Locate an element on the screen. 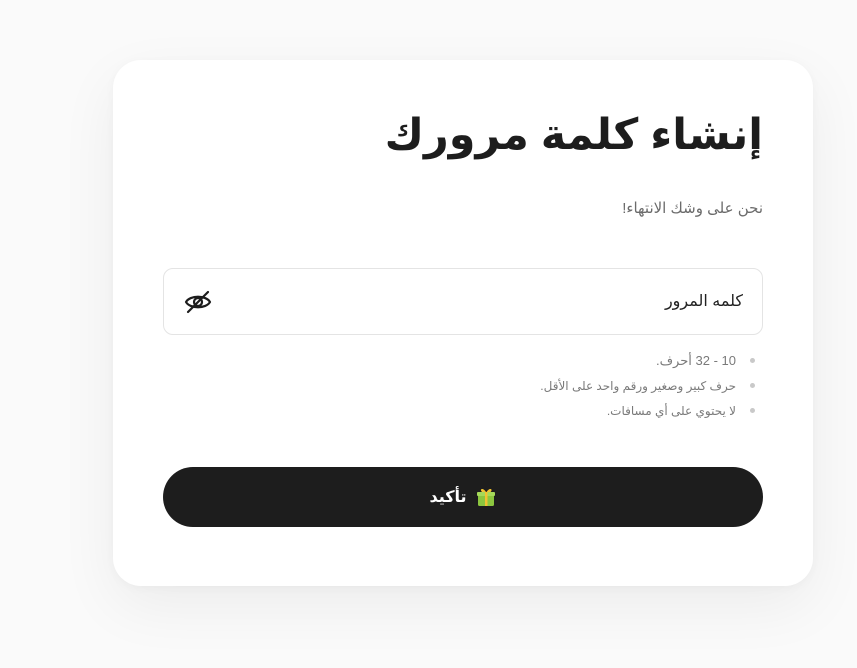 The height and width of the screenshot is (668, 857). rule-text: لا يحتوي على أي مسافات. is located at coordinates (671, 410).